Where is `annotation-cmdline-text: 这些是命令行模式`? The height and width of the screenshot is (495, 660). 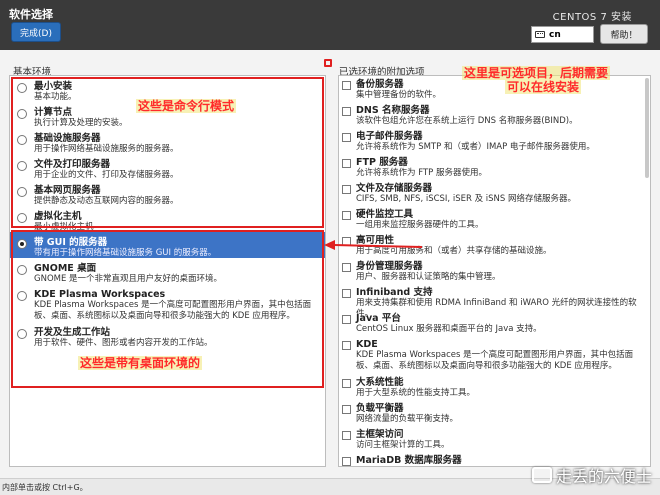
annotation-cmdline-text: 这些是命令行模式 is located at coordinates (186, 106).